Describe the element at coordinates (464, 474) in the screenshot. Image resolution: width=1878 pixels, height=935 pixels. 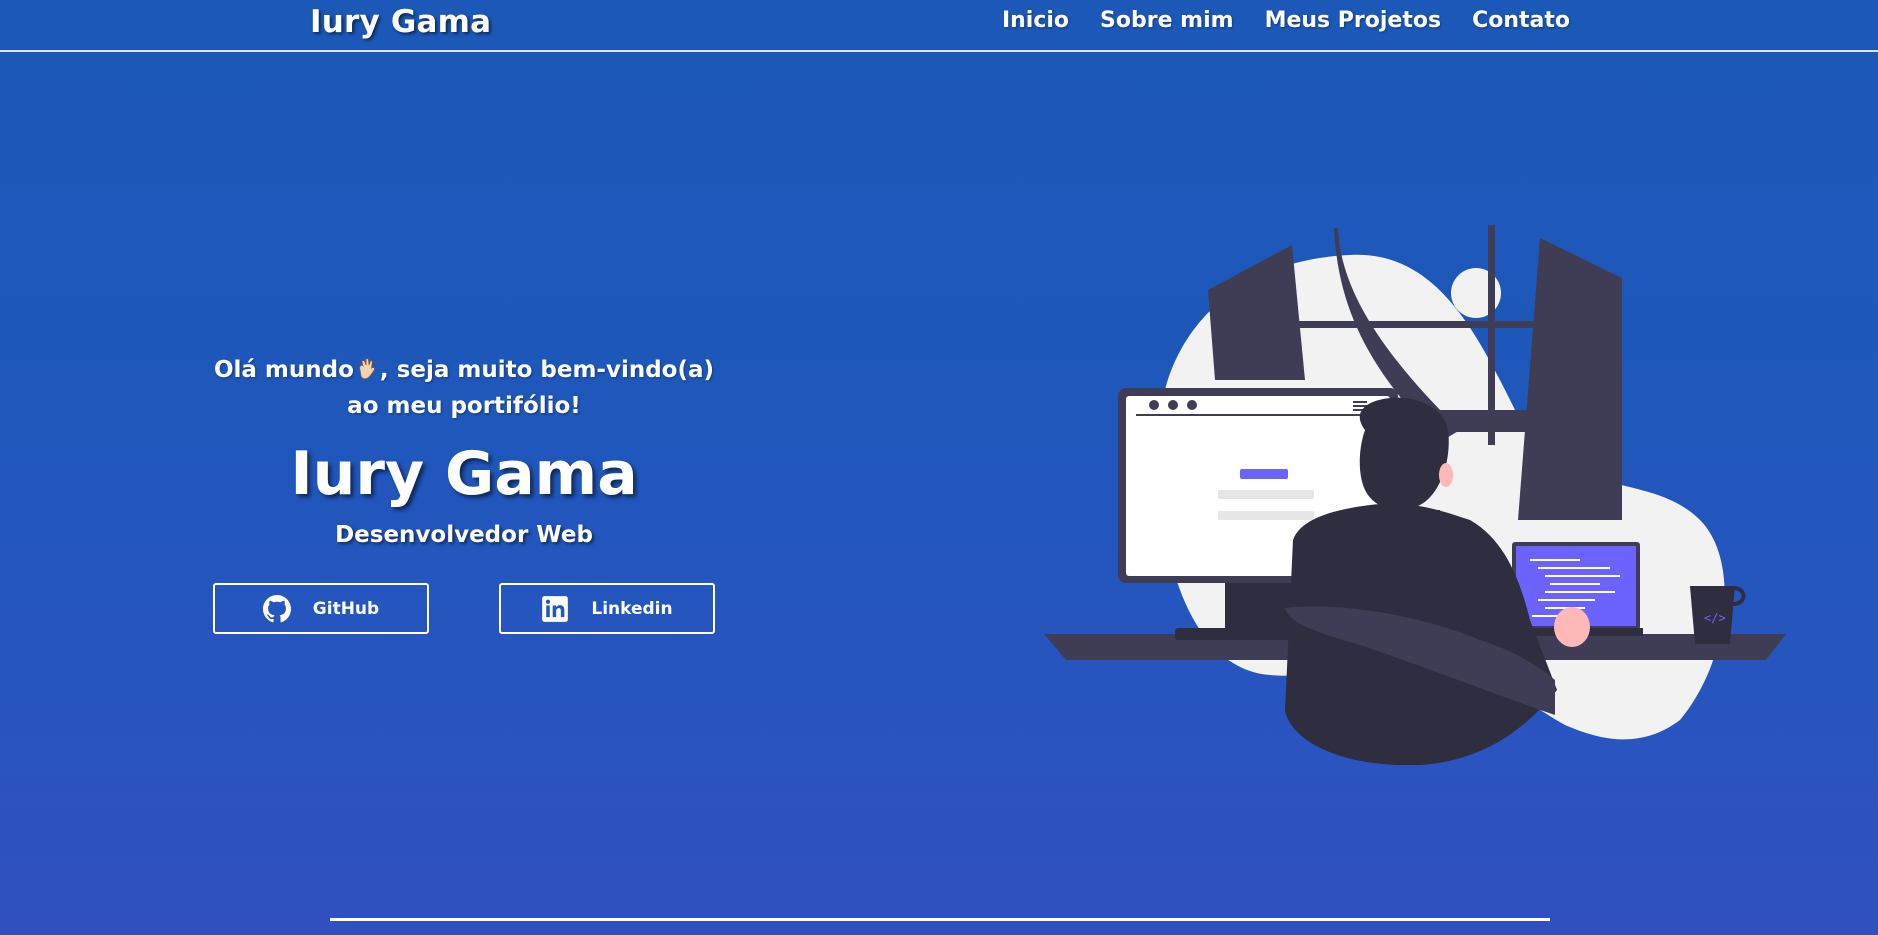
I see `hero-name: Iury Gama` at that location.